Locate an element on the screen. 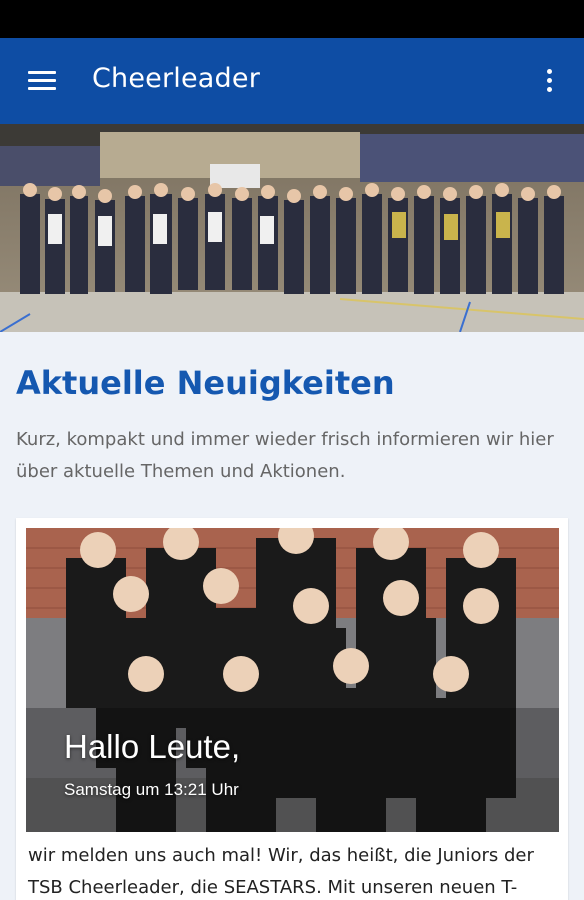 This screenshot has height=900, width=584. status-bar is located at coordinates (292, 19).